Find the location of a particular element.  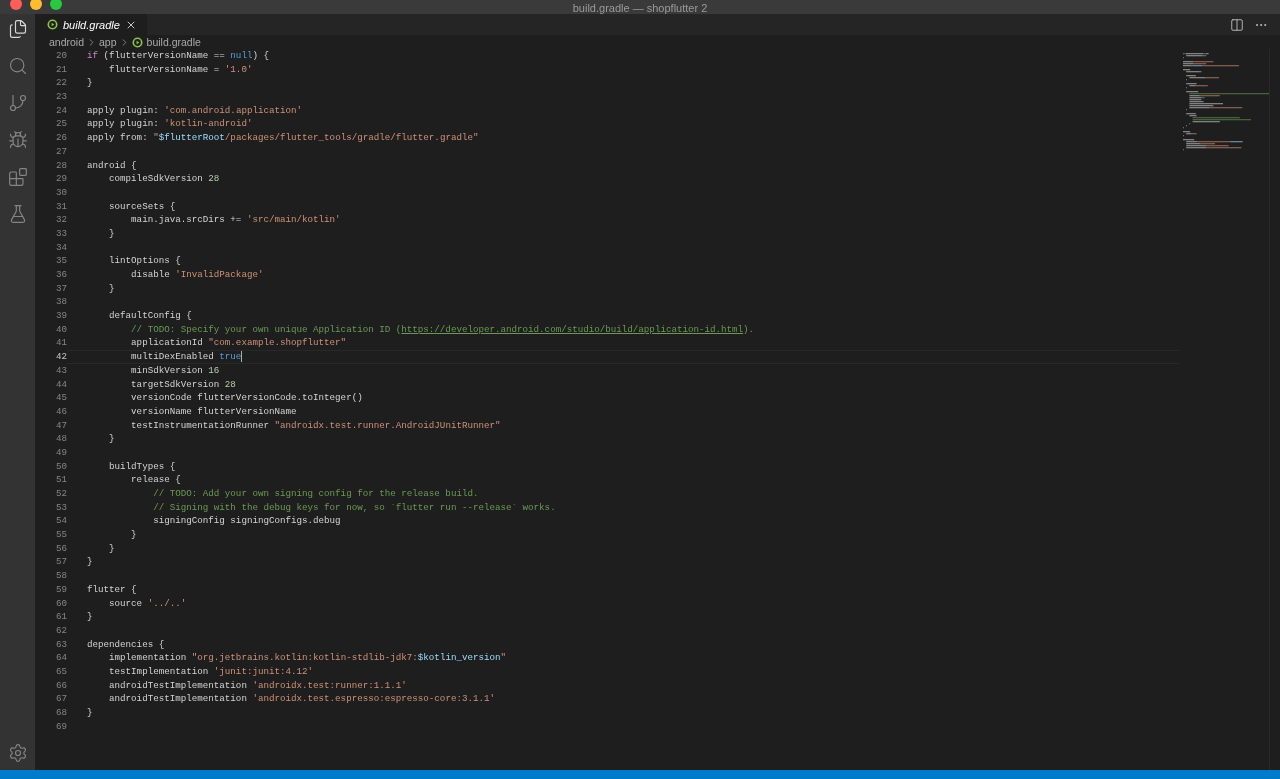

code-line: lintOptions { is located at coordinates (144, 261).